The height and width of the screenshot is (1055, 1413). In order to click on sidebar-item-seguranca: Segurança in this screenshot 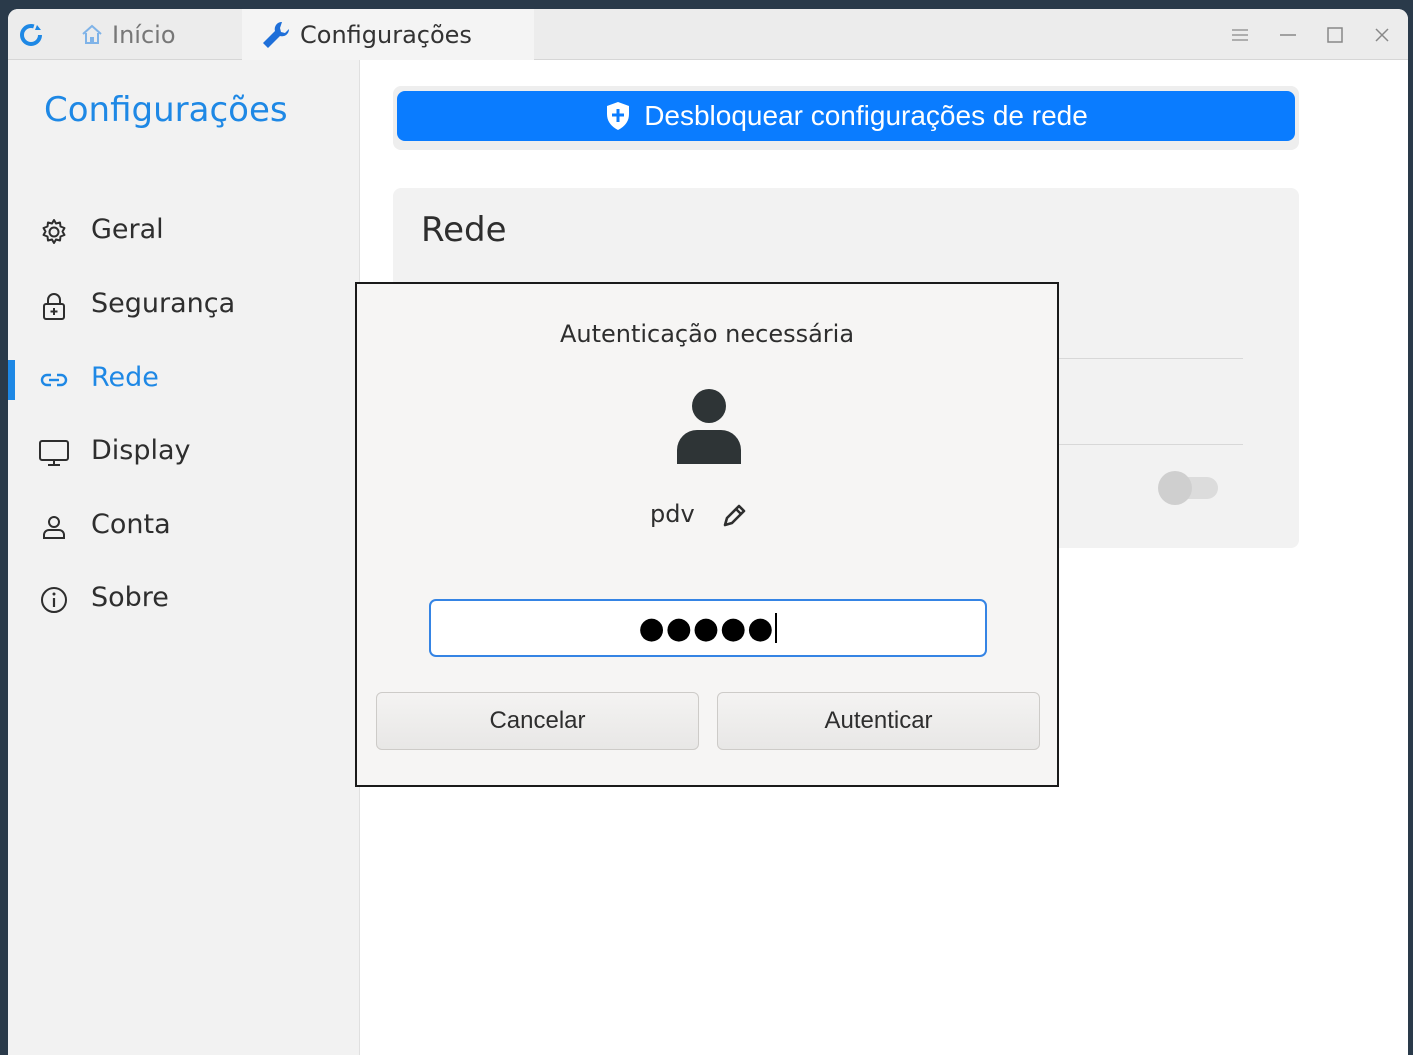, I will do `click(184, 305)`.